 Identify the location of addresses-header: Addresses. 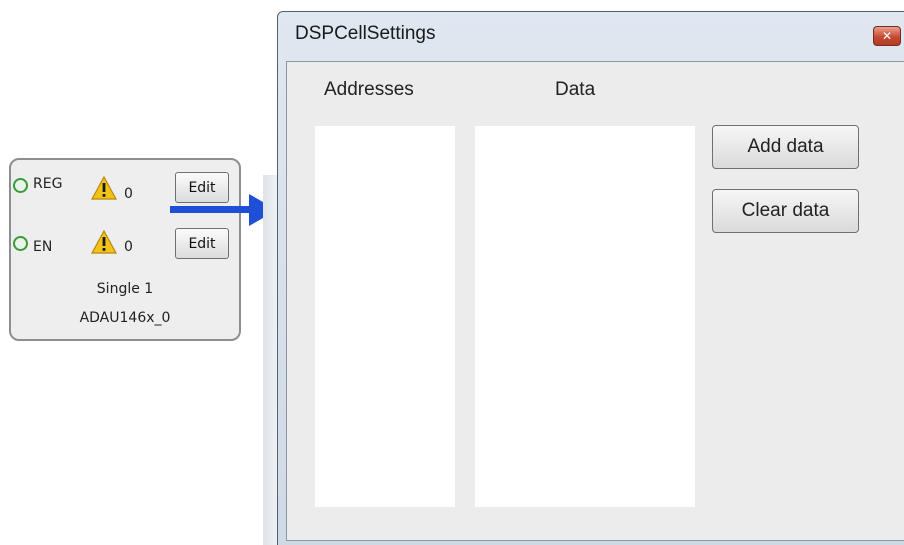
(369, 89).